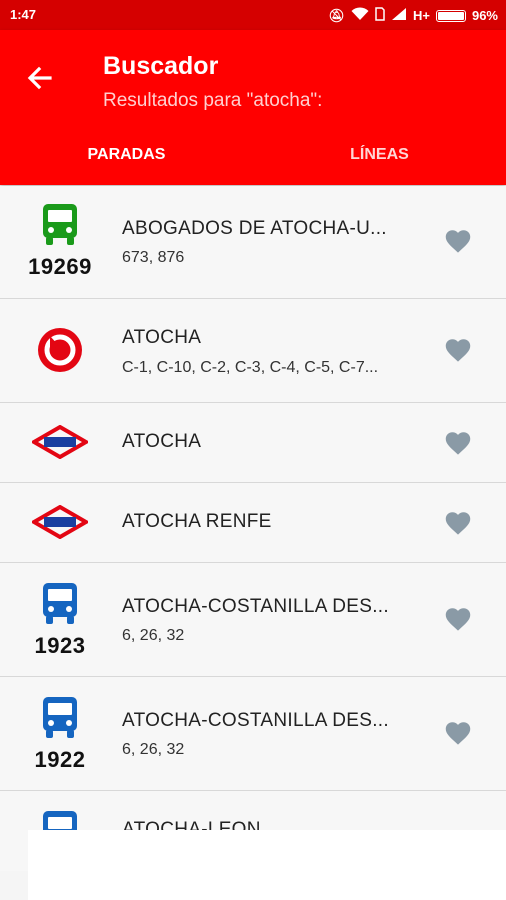  Describe the element at coordinates (253, 15) in the screenshot. I see `status-bar: 1:47 🔕︎ H+ 96%` at that location.